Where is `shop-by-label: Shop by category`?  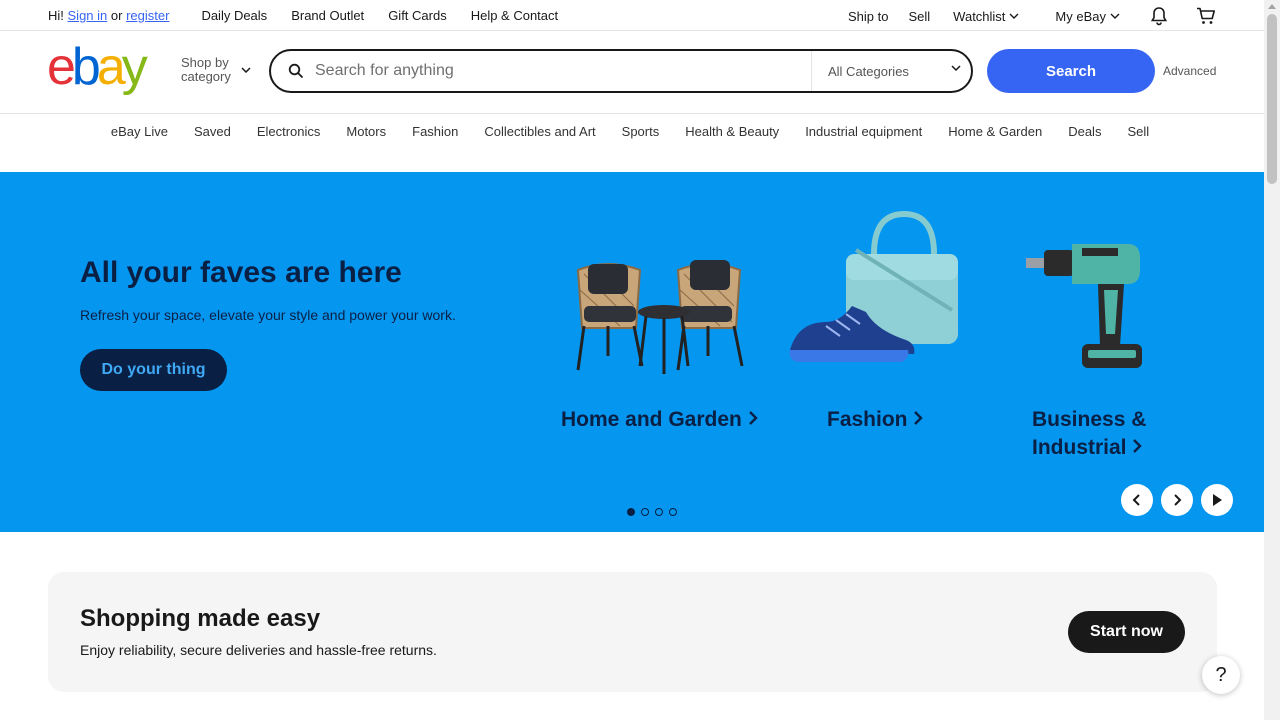
shop-by-label: Shop by category is located at coordinates (206, 70).